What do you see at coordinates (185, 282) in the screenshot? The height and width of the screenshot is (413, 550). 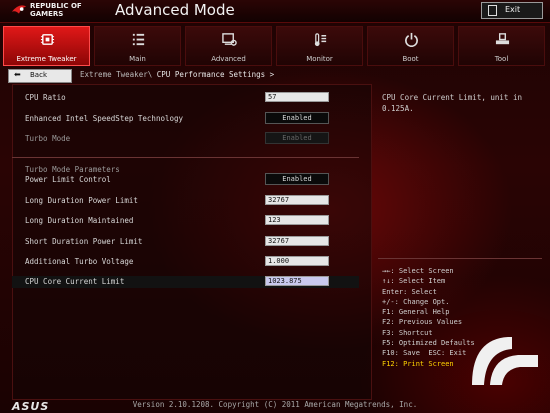 I see `setting-row-cpu-core-current-limit: CPU Core Current Limit 1023.875` at bounding box center [185, 282].